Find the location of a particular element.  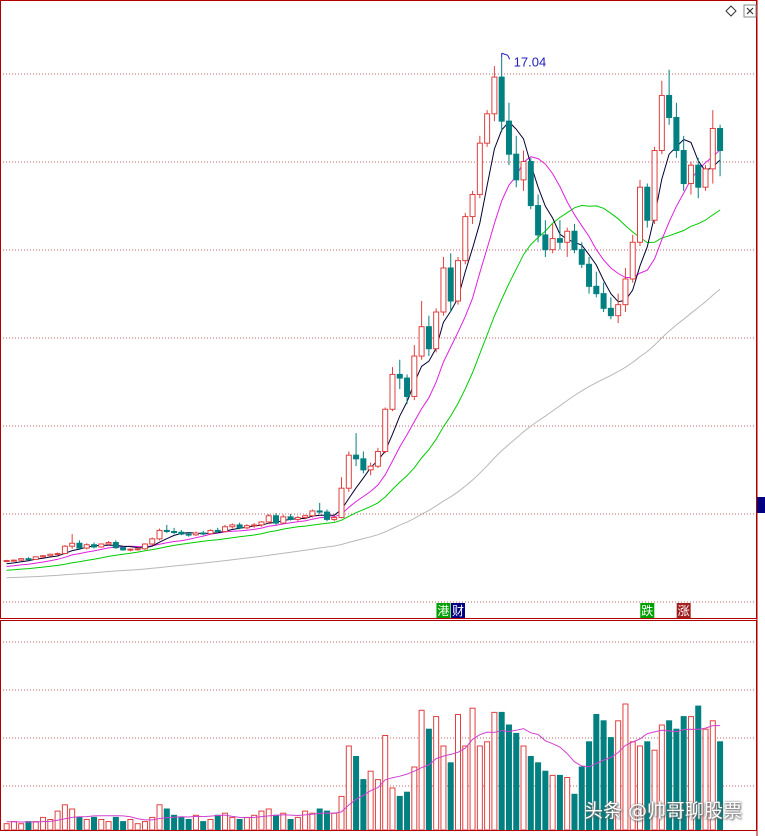

event-marker-label: 涨 is located at coordinates (684, 610).